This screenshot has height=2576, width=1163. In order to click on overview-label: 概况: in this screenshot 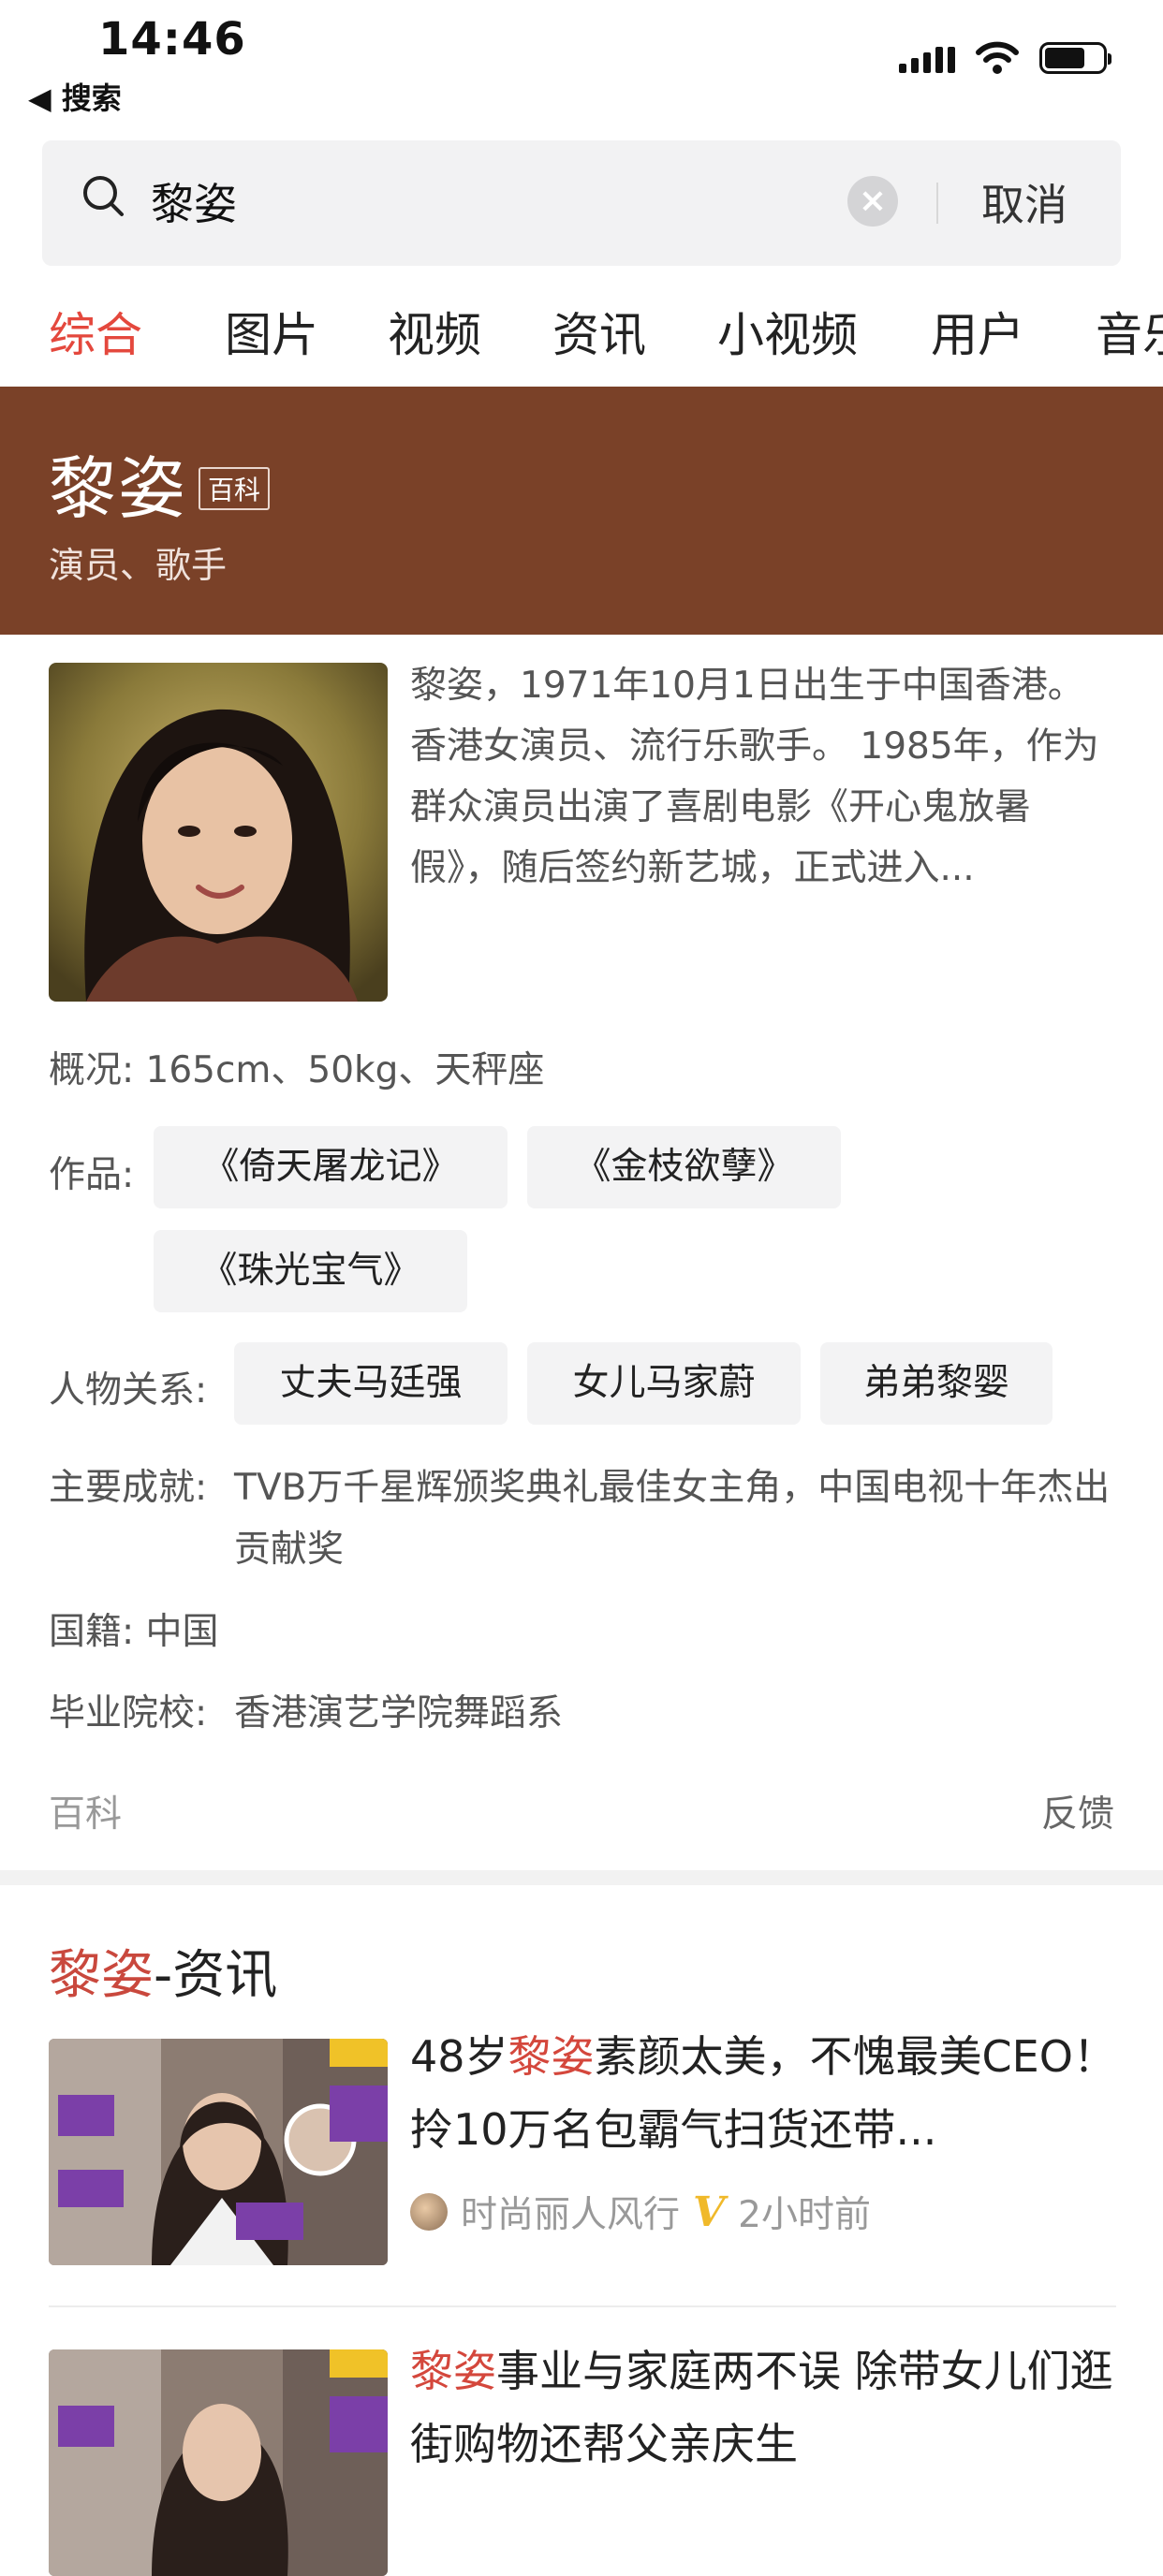, I will do `click(92, 1070)`.